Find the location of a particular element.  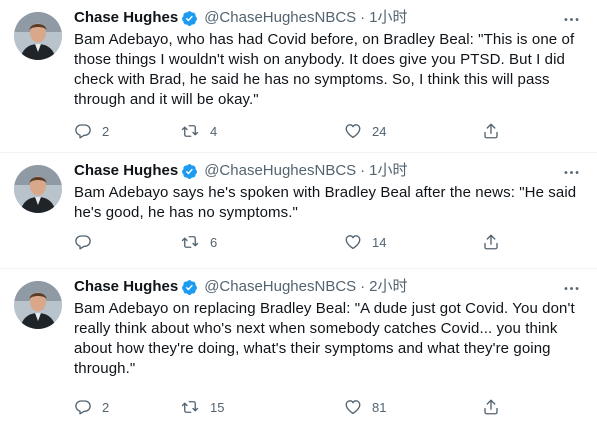

reply-button is located at coordinates (88, 242).